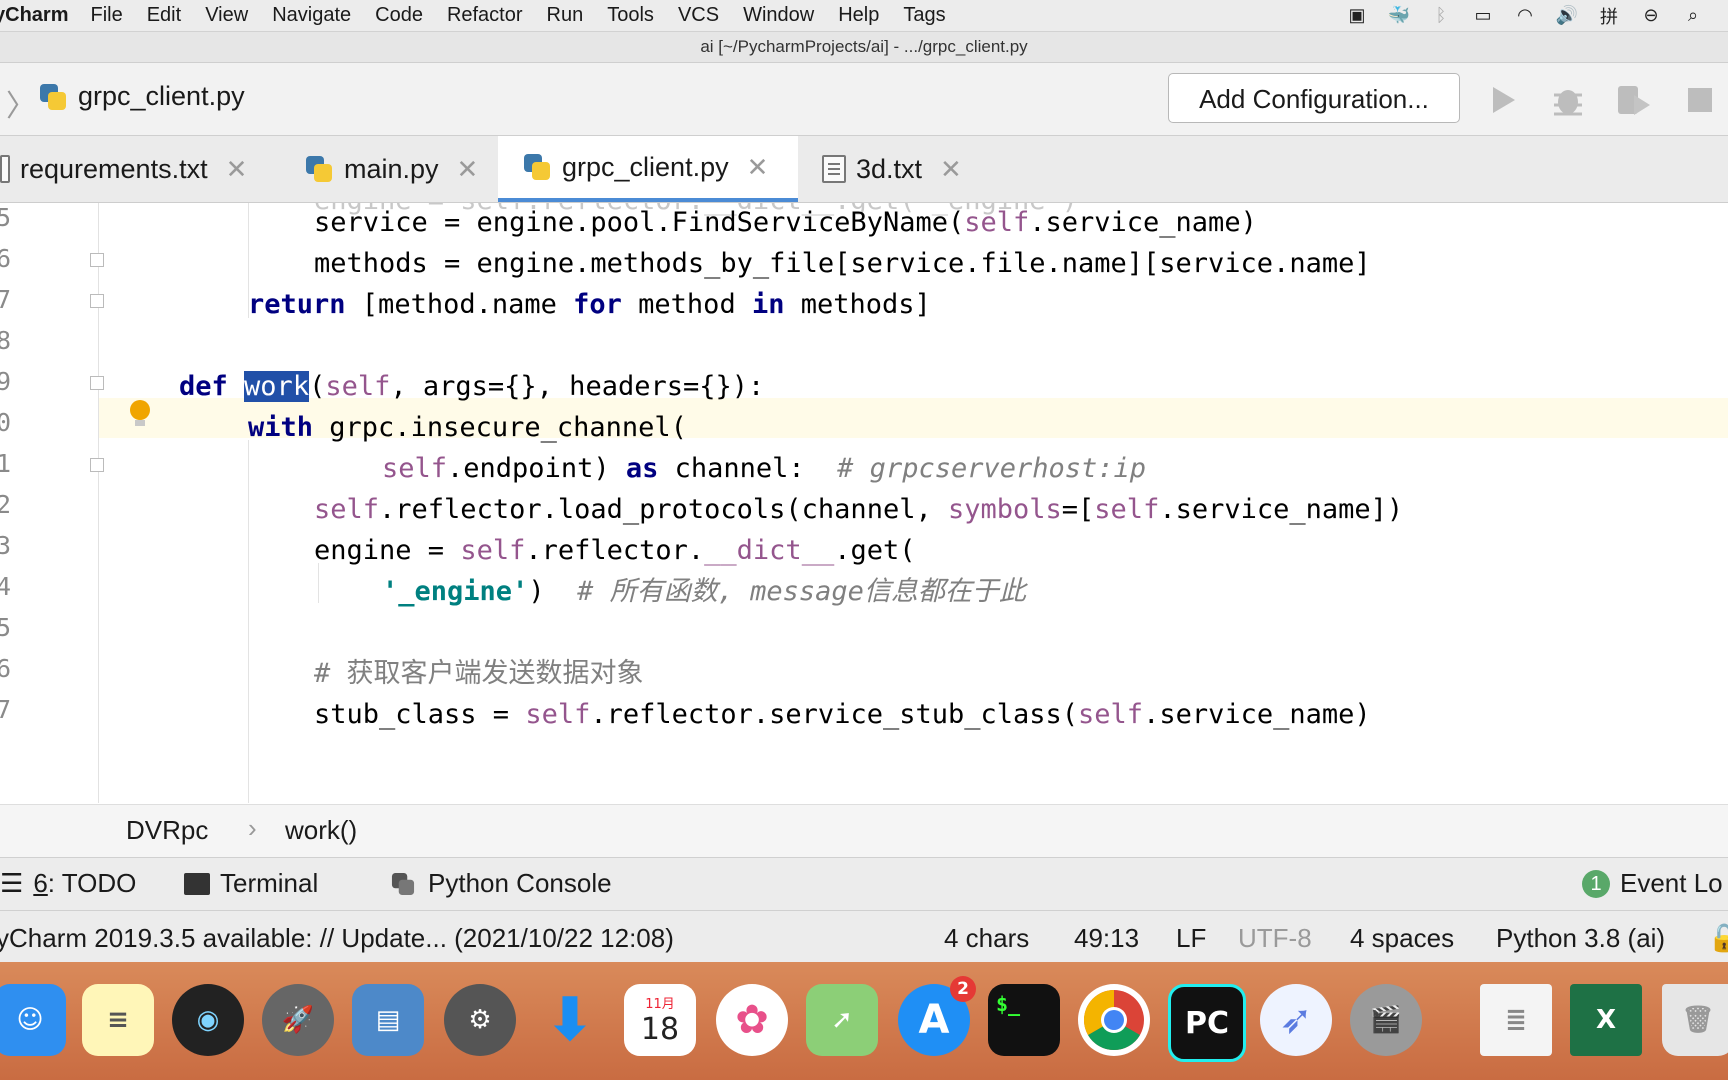  What do you see at coordinates (164, 15) in the screenshot?
I see `menu-edit: Edit` at bounding box center [164, 15].